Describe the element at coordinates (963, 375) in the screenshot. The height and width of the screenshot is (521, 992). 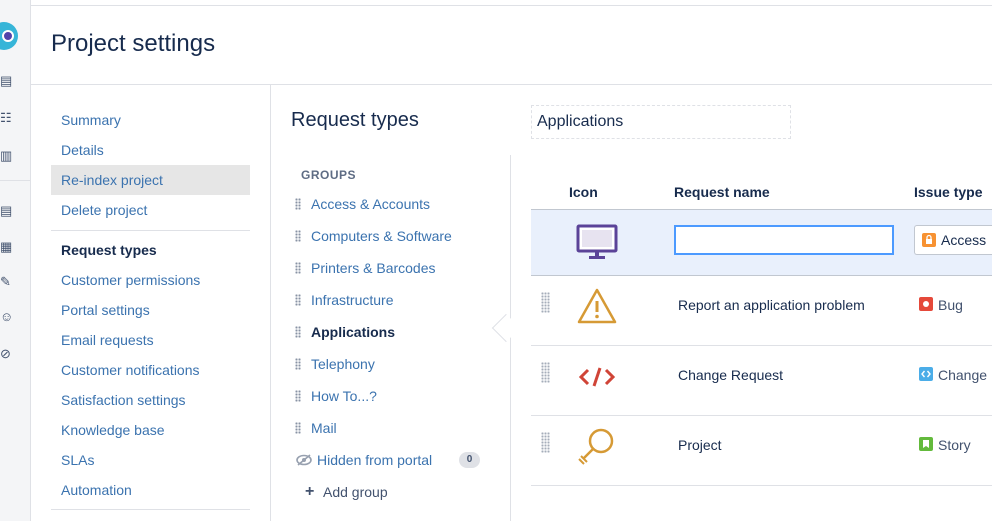
I see `issue-type: Change` at that location.